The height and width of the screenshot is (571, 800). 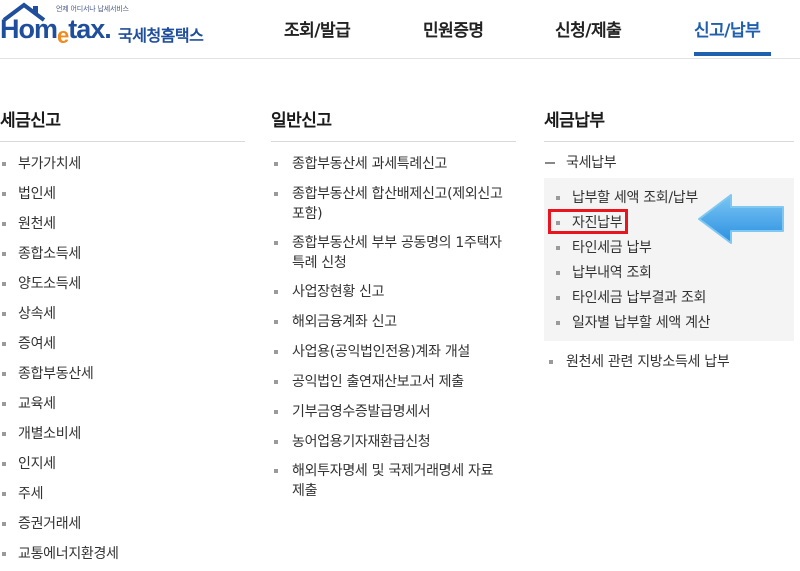 I want to click on general-filing-item: 해외투자명세 및 국제거래명세 자료 제출, so click(x=412, y=481).